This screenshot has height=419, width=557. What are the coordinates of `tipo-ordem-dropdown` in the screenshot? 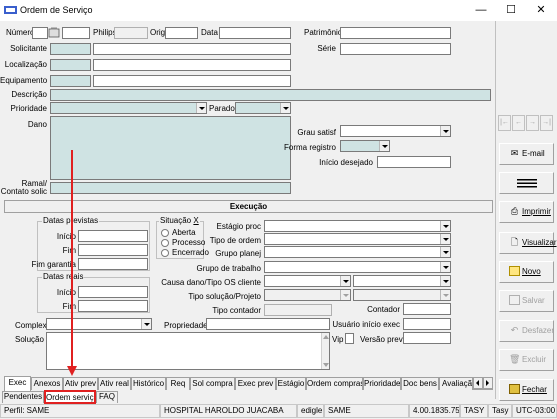 It's located at (357, 239).